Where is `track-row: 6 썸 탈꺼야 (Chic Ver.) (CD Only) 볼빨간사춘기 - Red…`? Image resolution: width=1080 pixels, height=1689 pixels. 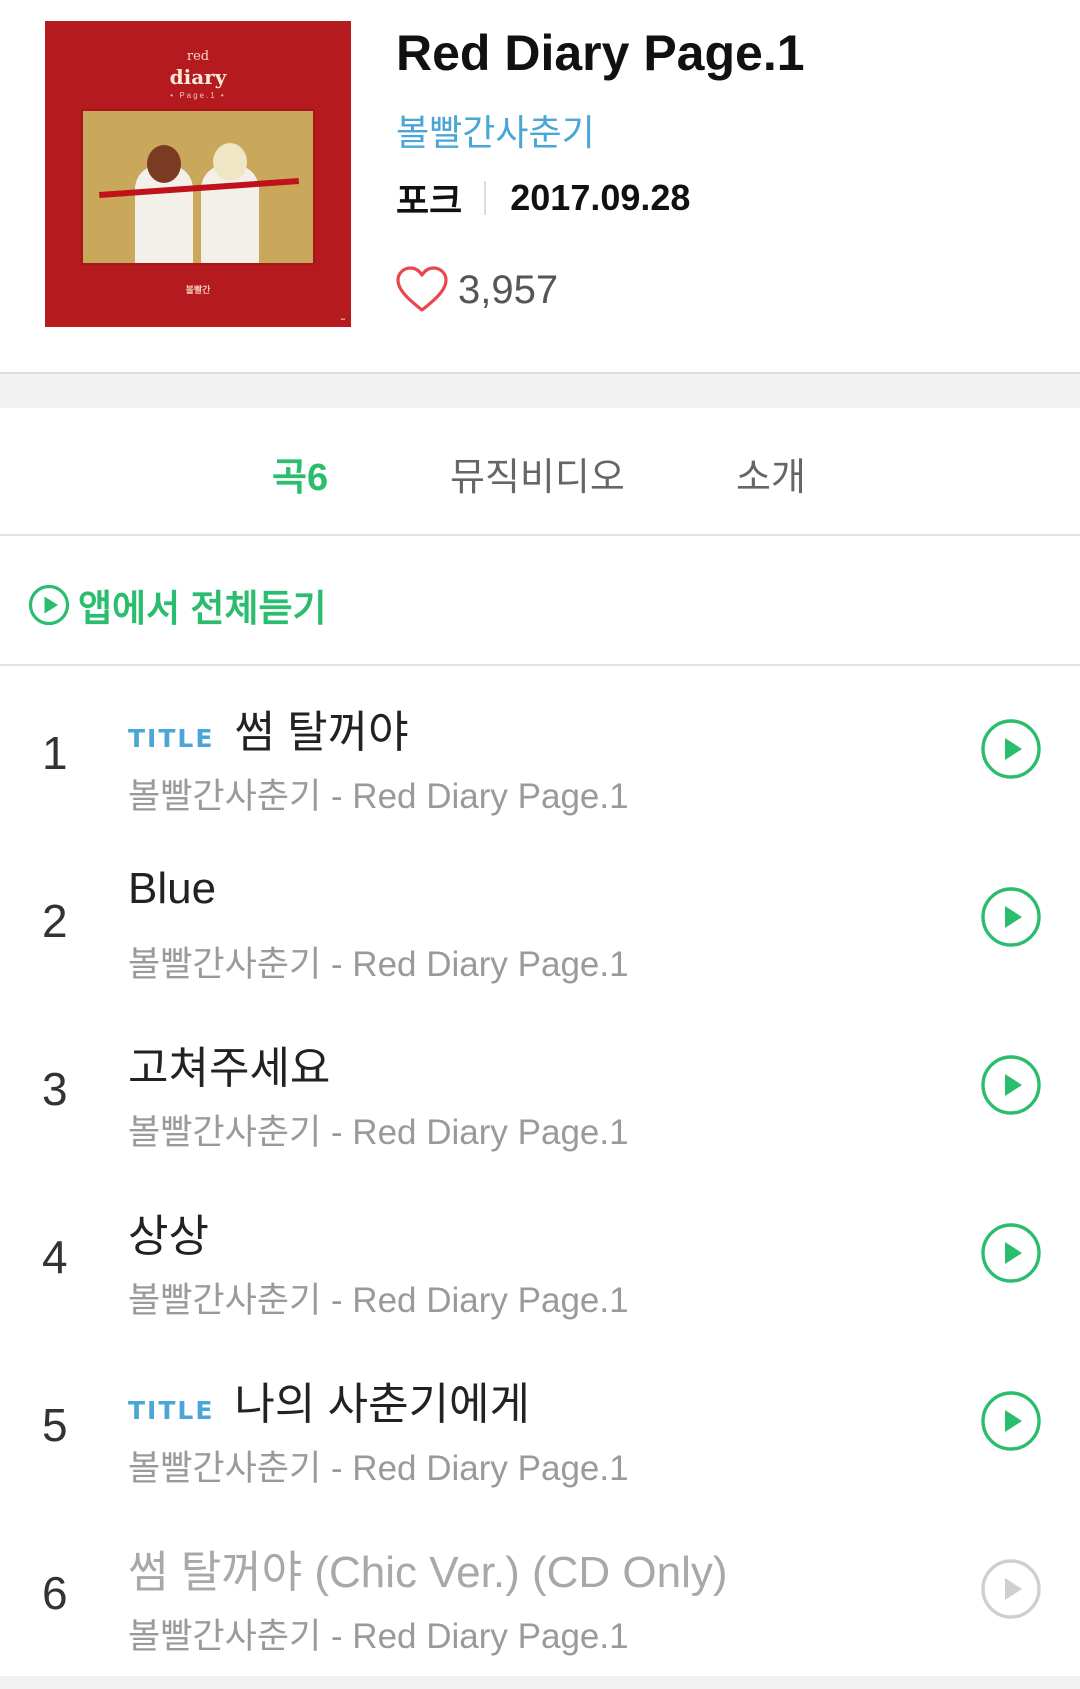
track-row: 6 썸 탈꺼야 (Chic Ver.) (CD Only) 볼빨간사춘기 - Red… is located at coordinates (540, 1590).